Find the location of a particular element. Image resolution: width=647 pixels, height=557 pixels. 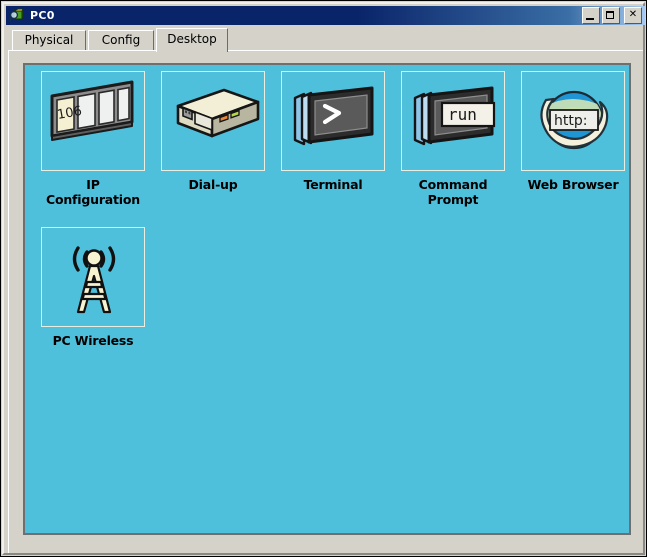

window-controls: ✕ is located at coordinates (611, 15).